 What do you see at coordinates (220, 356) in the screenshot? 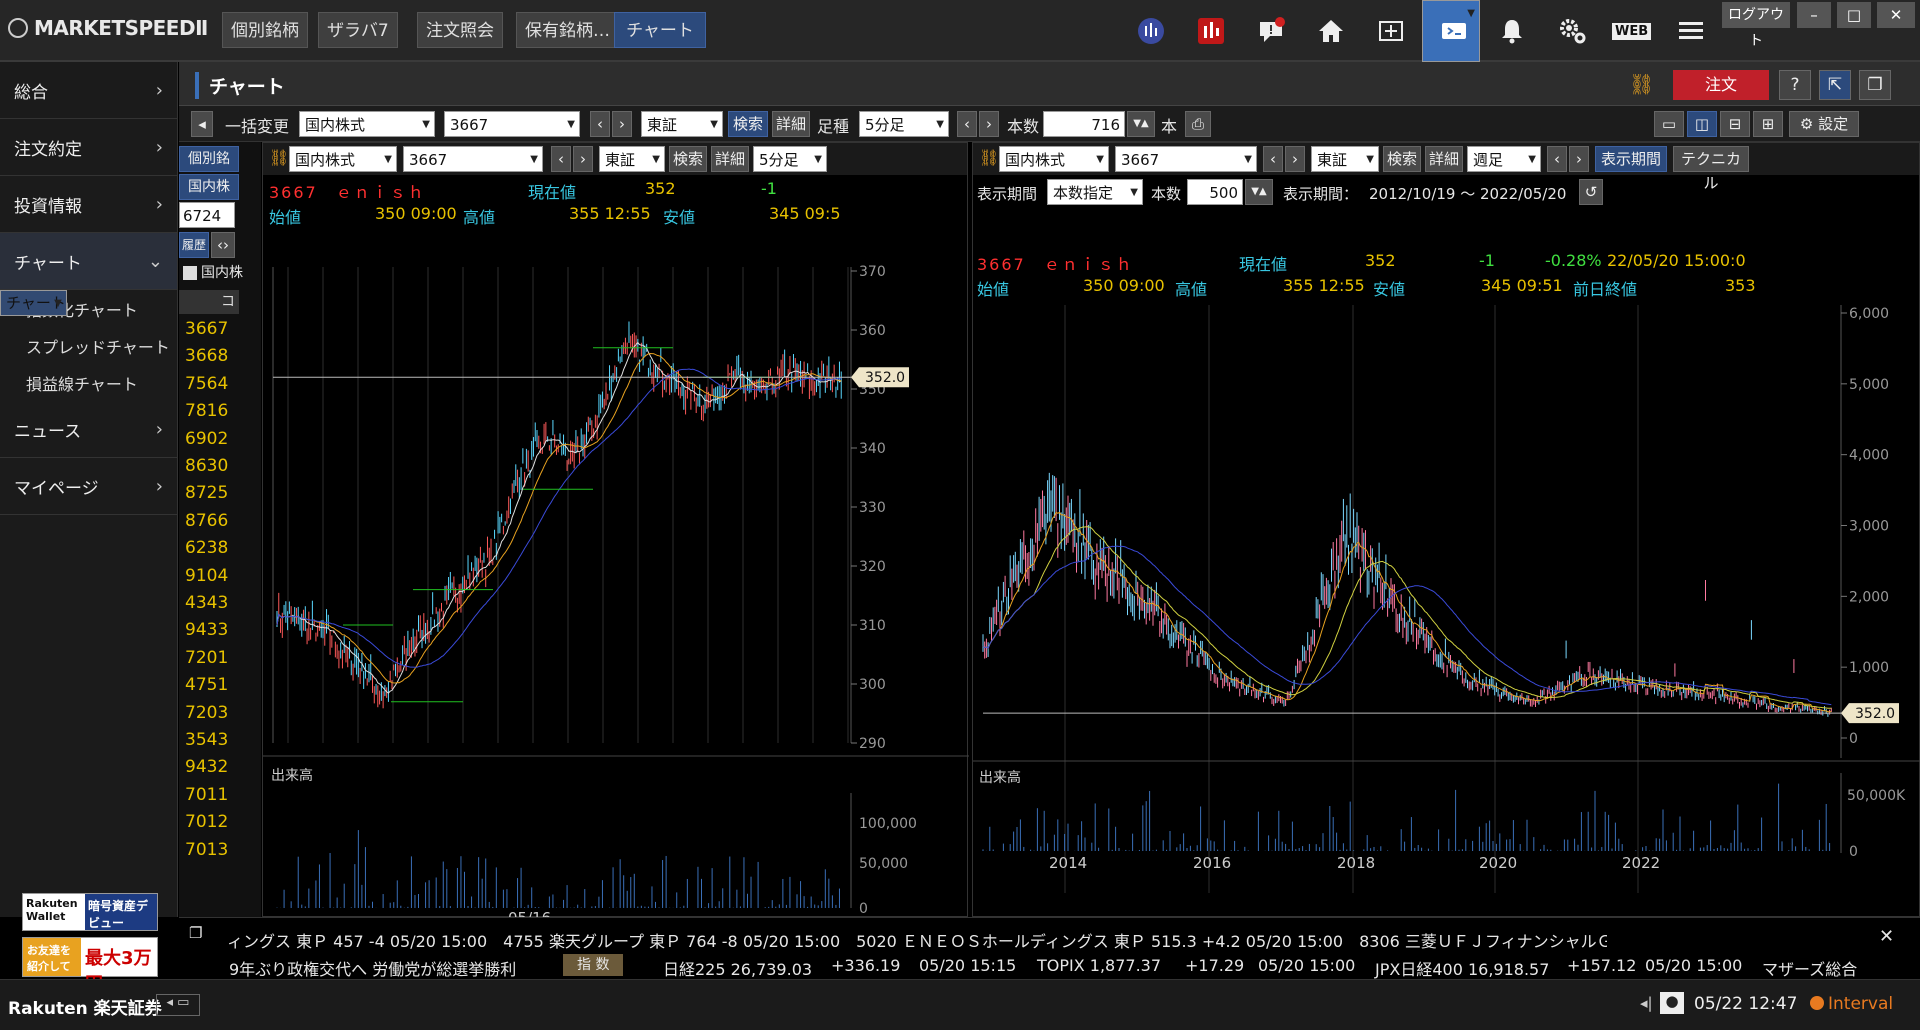
I see `list-item: 3668` at bounding box center [220, 356].